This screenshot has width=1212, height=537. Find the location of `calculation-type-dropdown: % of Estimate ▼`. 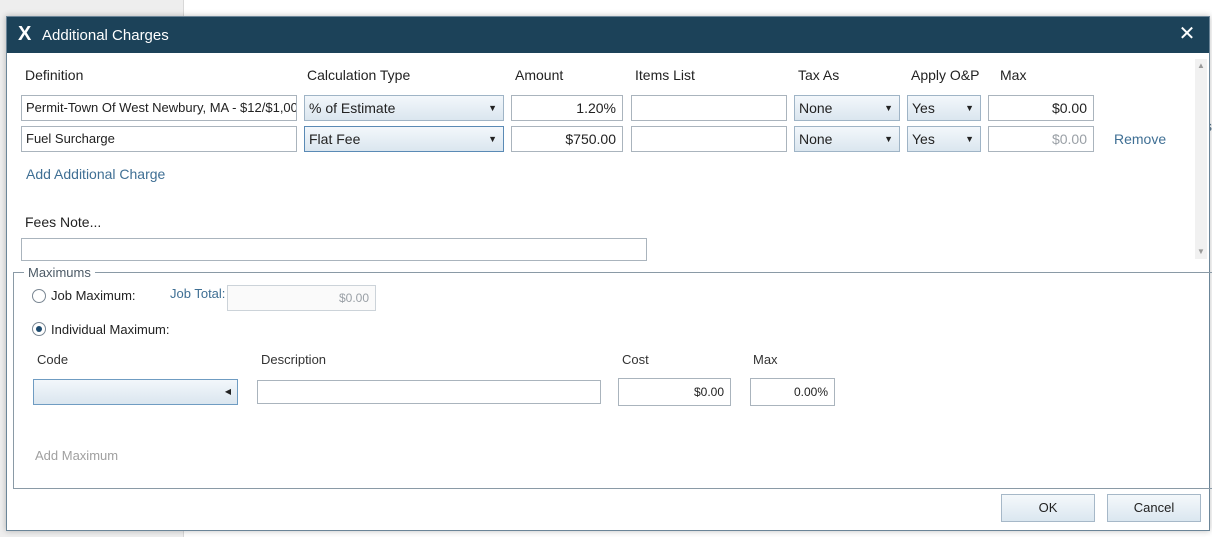

calculation-type-dropdown: % of Estimate ▼ is located at coordinates (404, 108).